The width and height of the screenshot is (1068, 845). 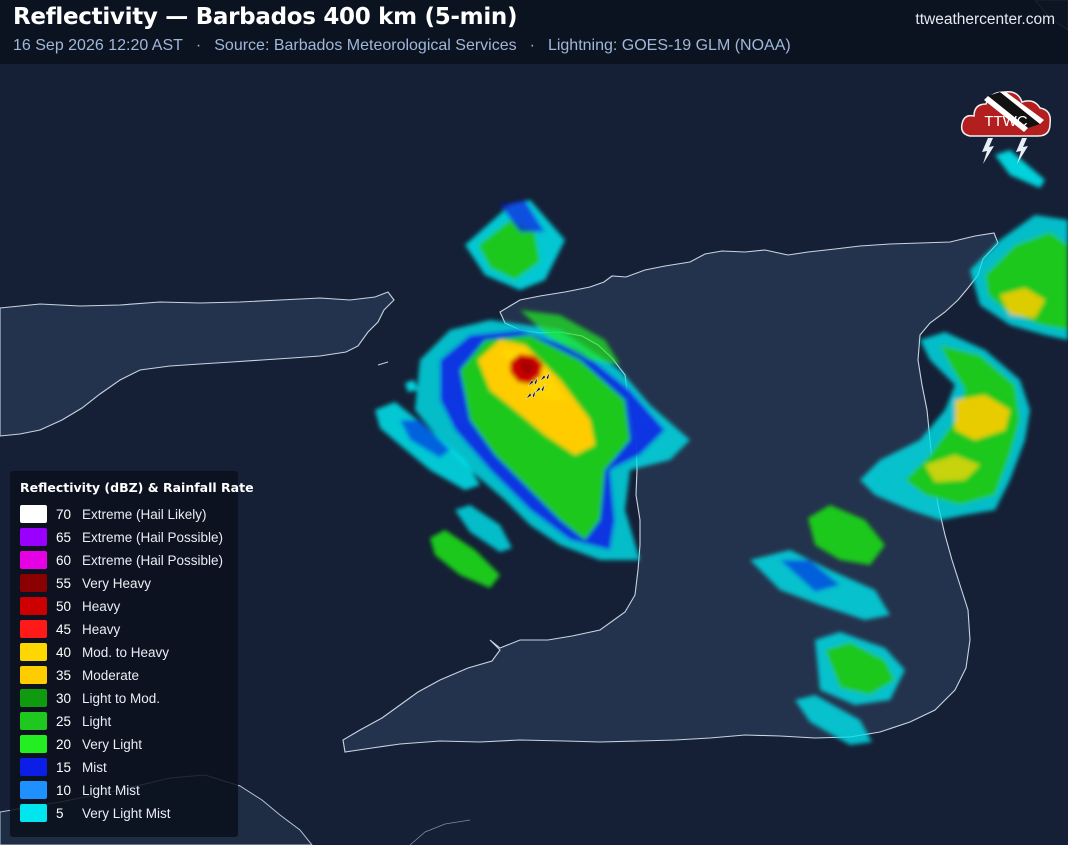 I want to click on legend-title: Reflectivity (dBZ) & Rainfall Rate, so click(x=137, y=487).